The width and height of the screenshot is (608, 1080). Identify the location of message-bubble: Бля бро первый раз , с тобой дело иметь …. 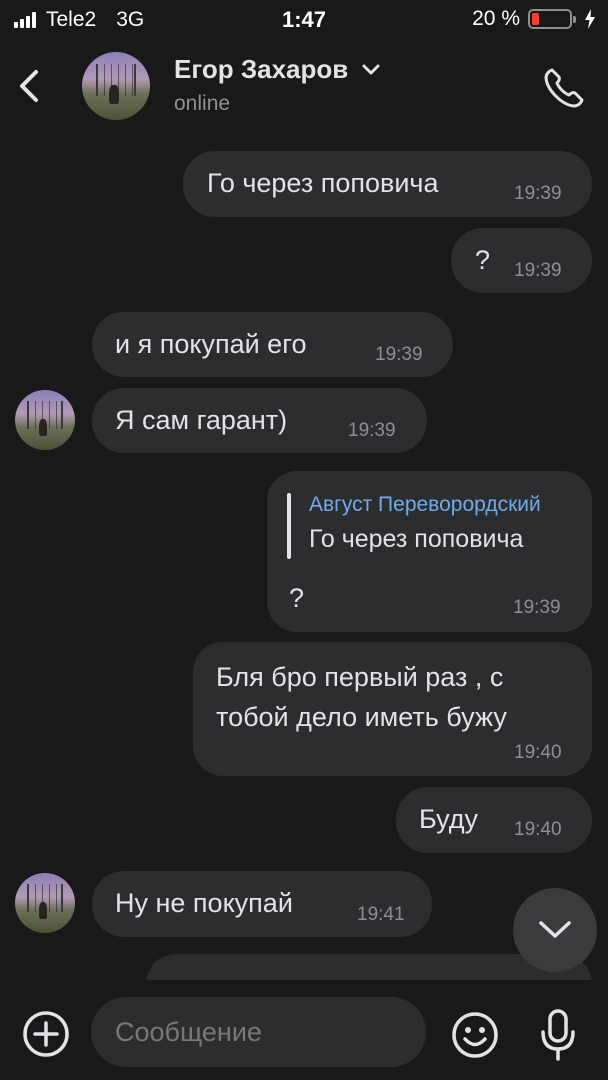
(392, 709).